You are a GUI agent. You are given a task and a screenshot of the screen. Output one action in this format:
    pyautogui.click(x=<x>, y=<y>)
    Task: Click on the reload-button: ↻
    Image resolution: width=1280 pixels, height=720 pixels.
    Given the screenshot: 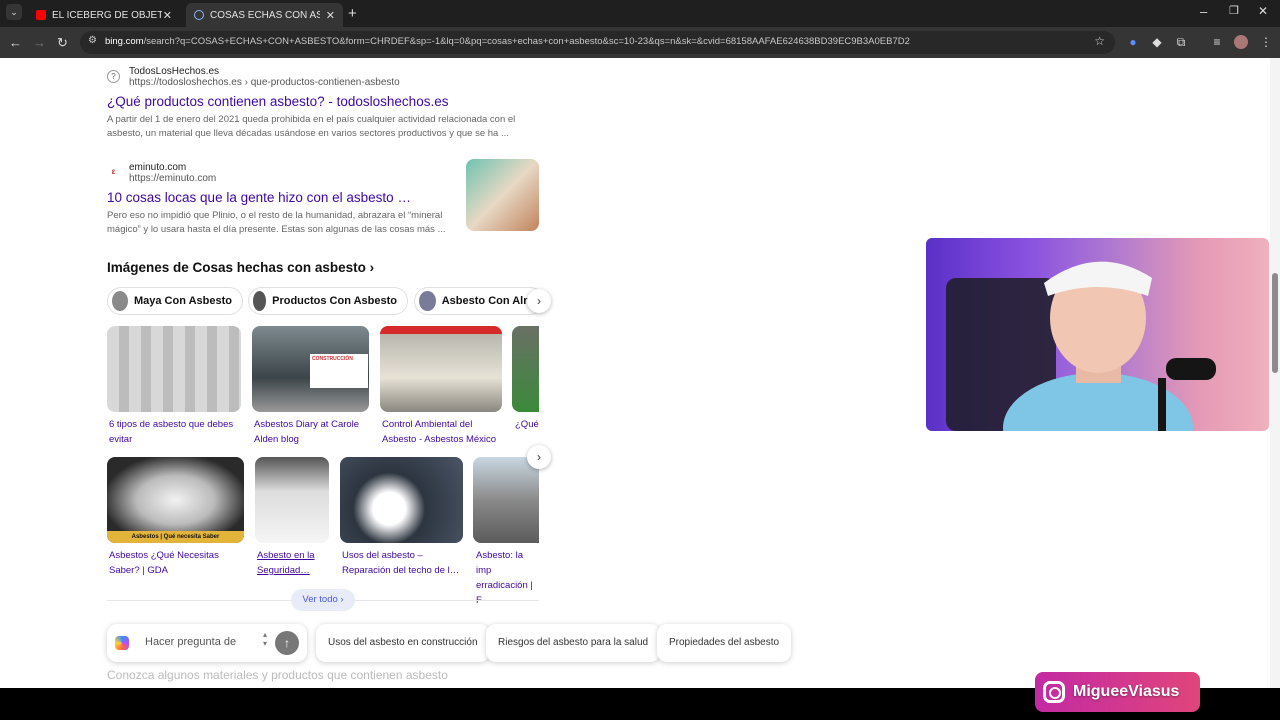 What is the action you would take?
    pyautogui.click(x=62, y=43)
    